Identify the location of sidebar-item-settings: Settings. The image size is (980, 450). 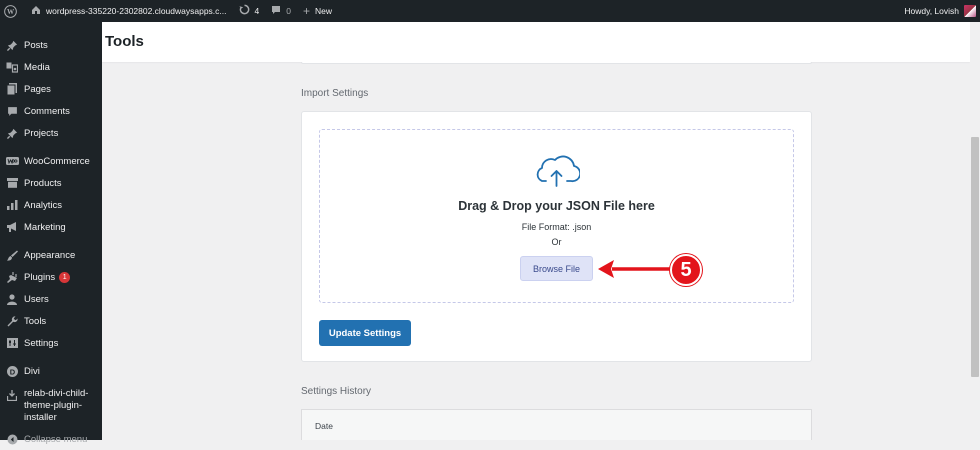
(51, 343).